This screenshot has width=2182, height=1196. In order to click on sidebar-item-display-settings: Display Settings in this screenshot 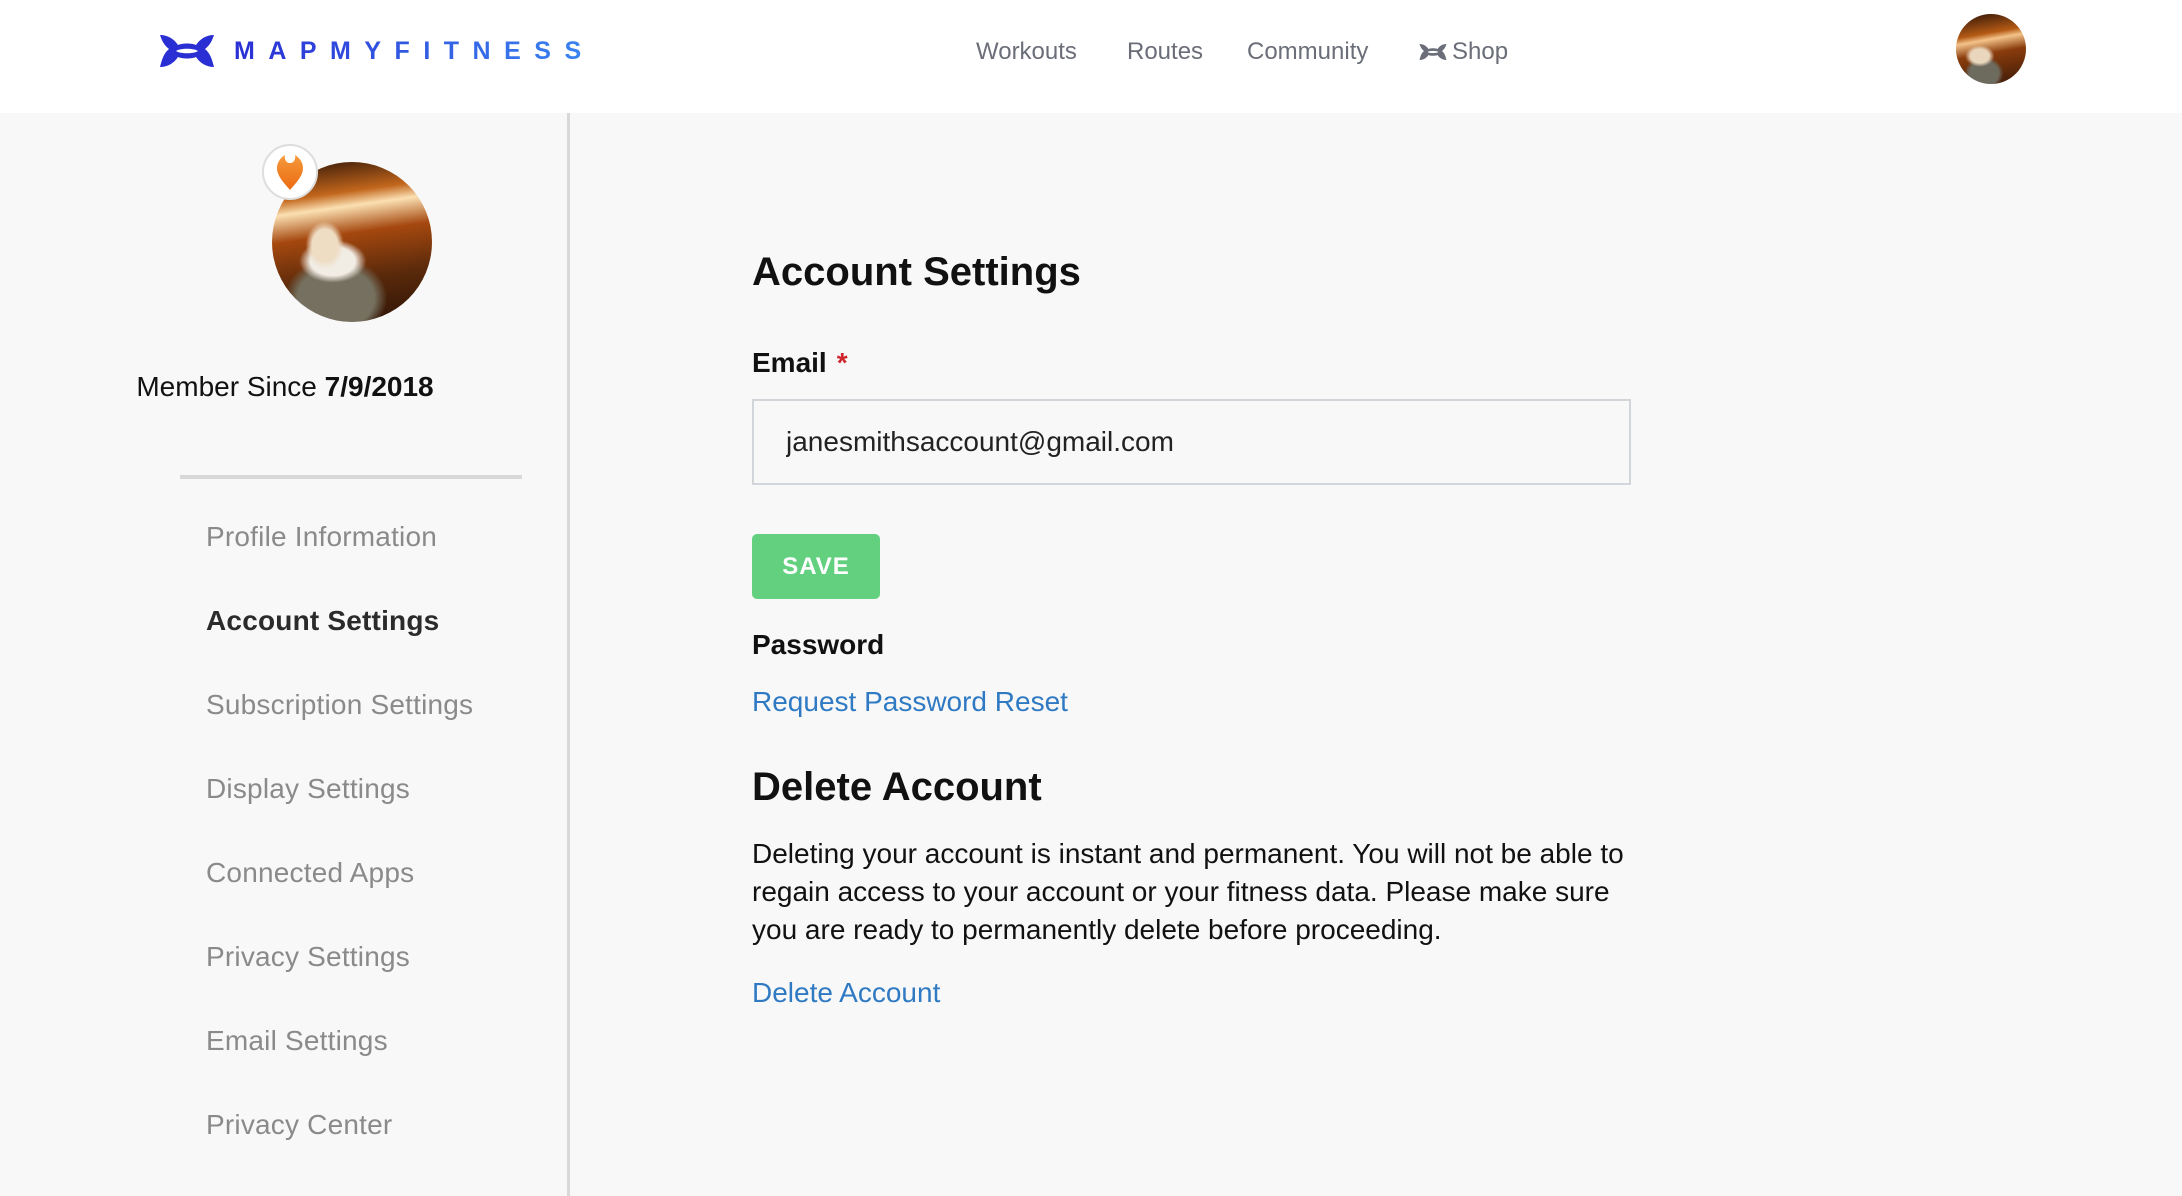, I will do `click(308, 789)`.